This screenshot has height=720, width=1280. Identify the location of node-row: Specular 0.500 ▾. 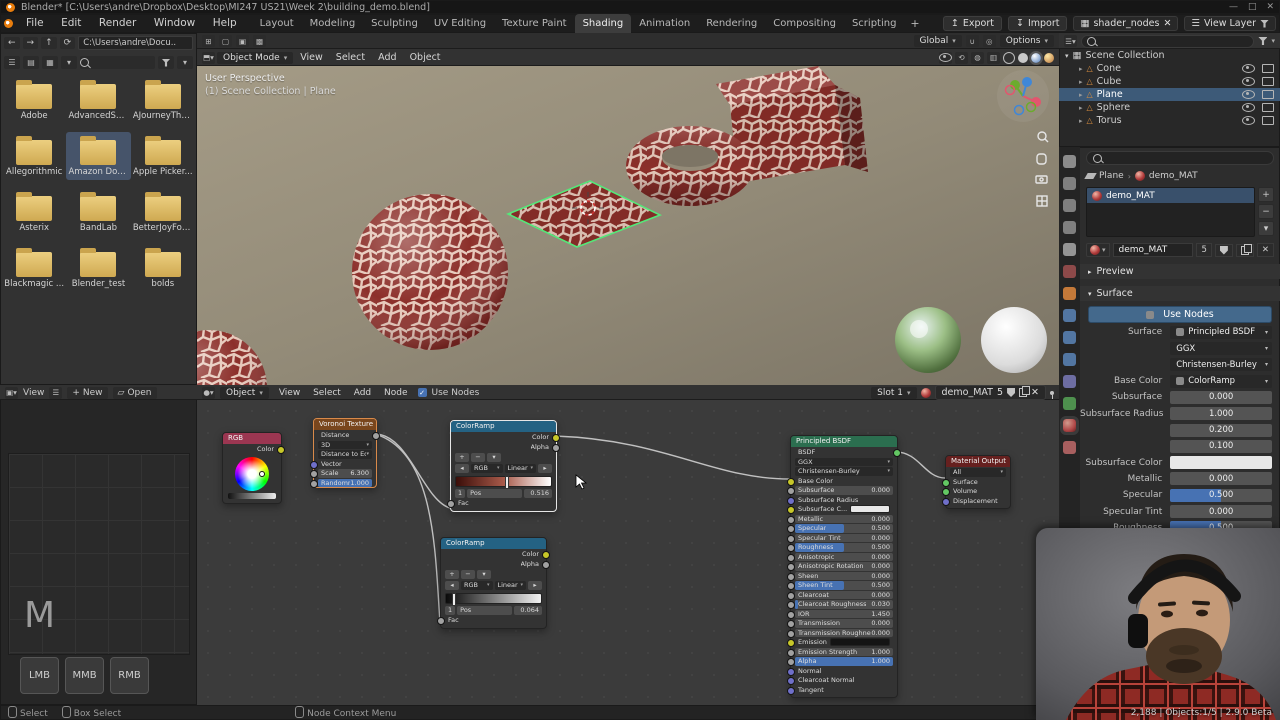
(840, 528).